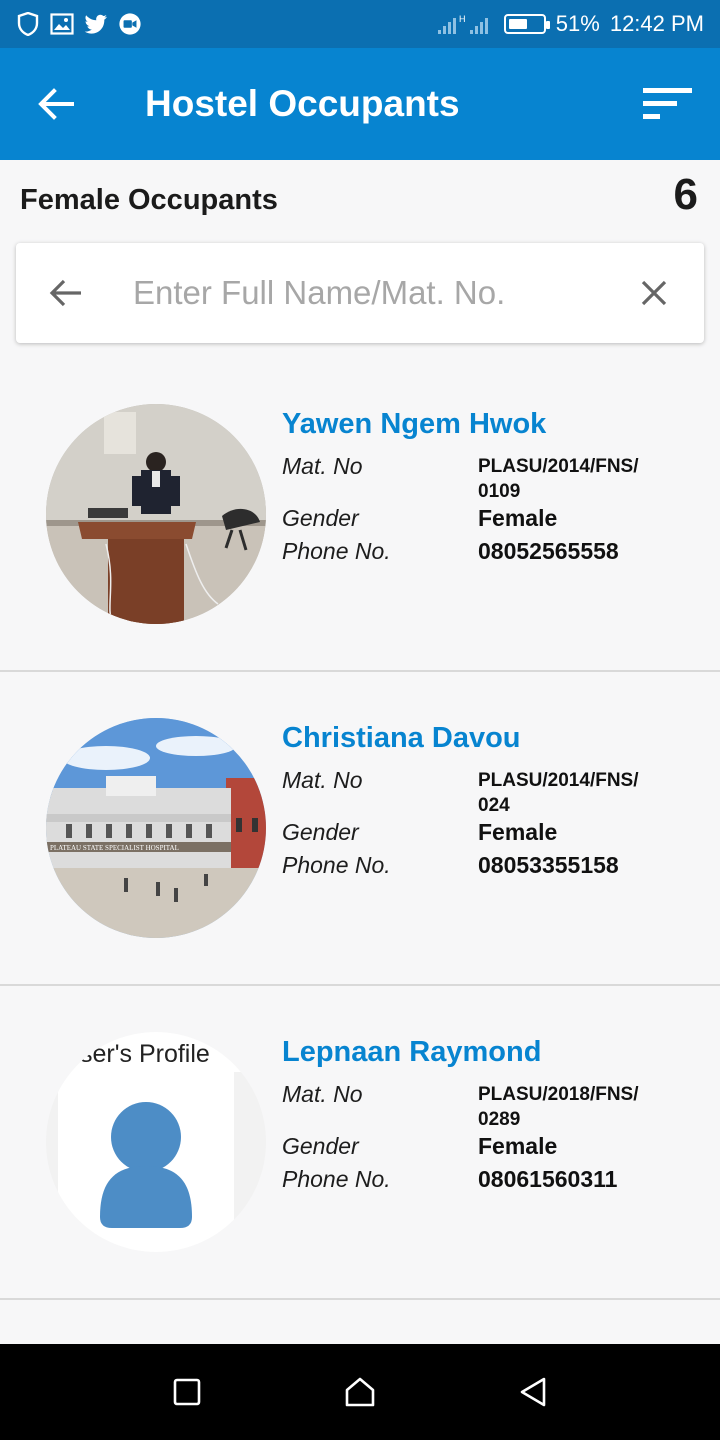 Image resolution: width=720 pixels, height=1440 pixels. I want to click on avatar: PLATEAU STATE SPECIALIST HOSPITAL, so click(156, 828).